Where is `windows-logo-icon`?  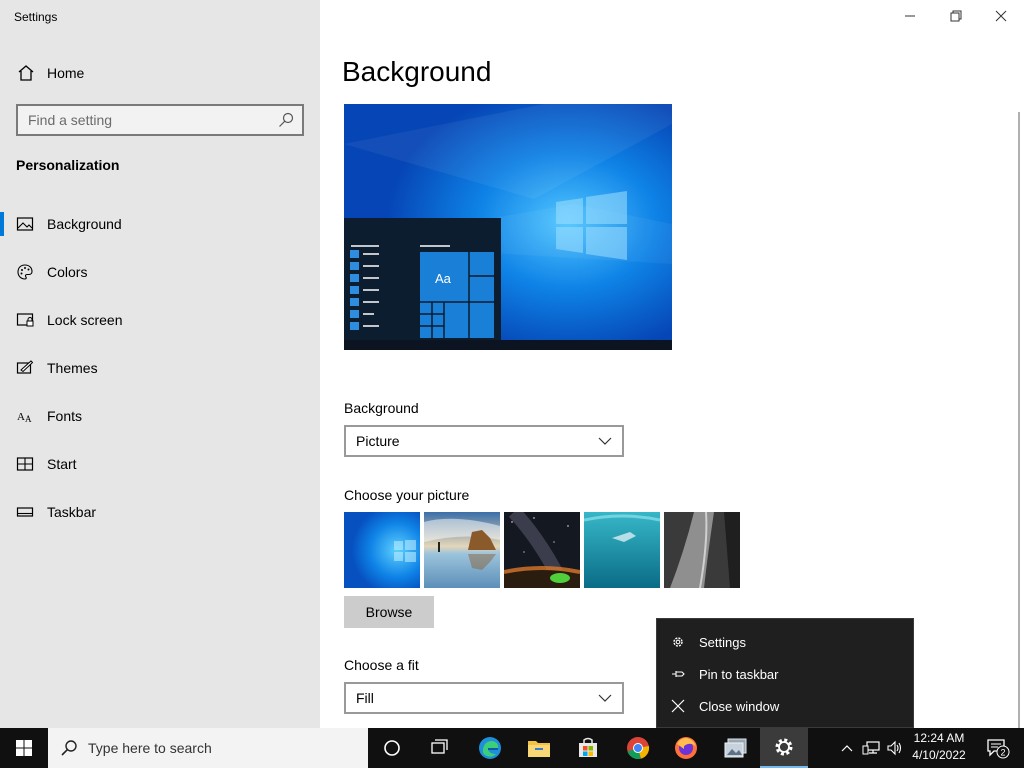 windows-logo-icon is located at coordinates (24, 748).